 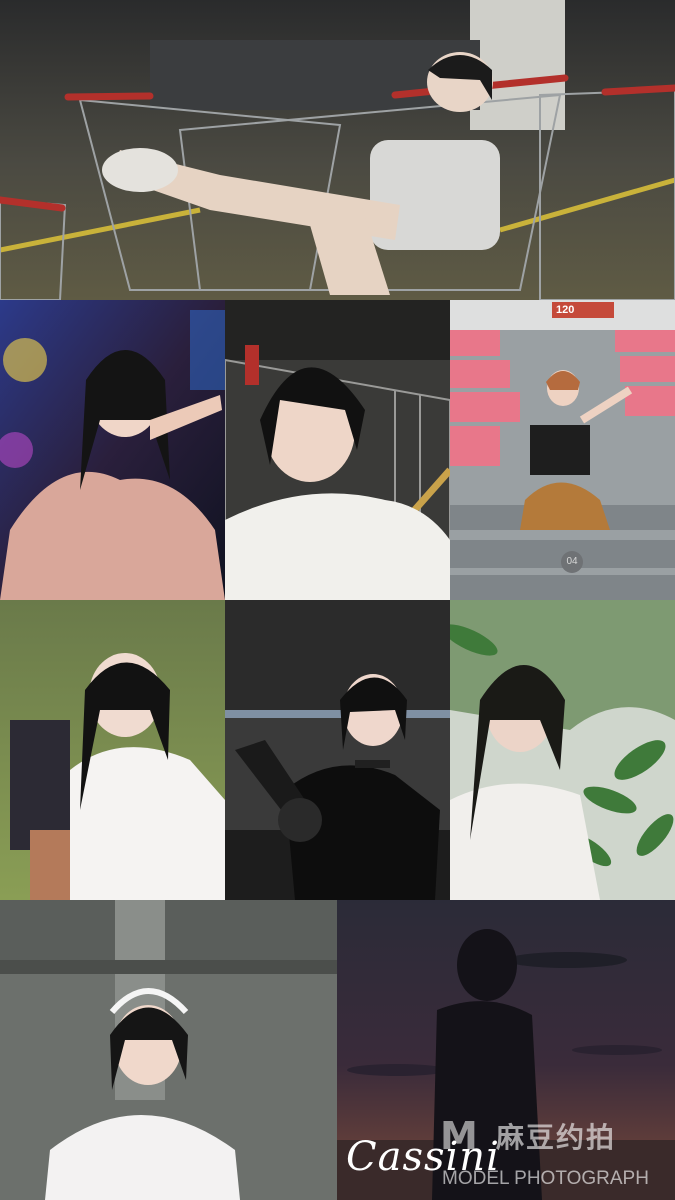 What do you see at coordinates (572, 562) in the screenshot?
I see `step-number-marker: 04` at bounding box center [572, 562].